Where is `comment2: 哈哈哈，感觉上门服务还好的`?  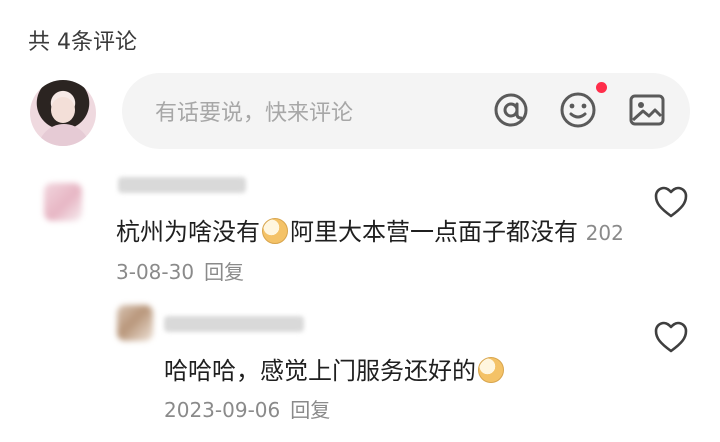
comment2: 哈哈哈，感觉上门服务还好的 is located at coordinates (335, 371).